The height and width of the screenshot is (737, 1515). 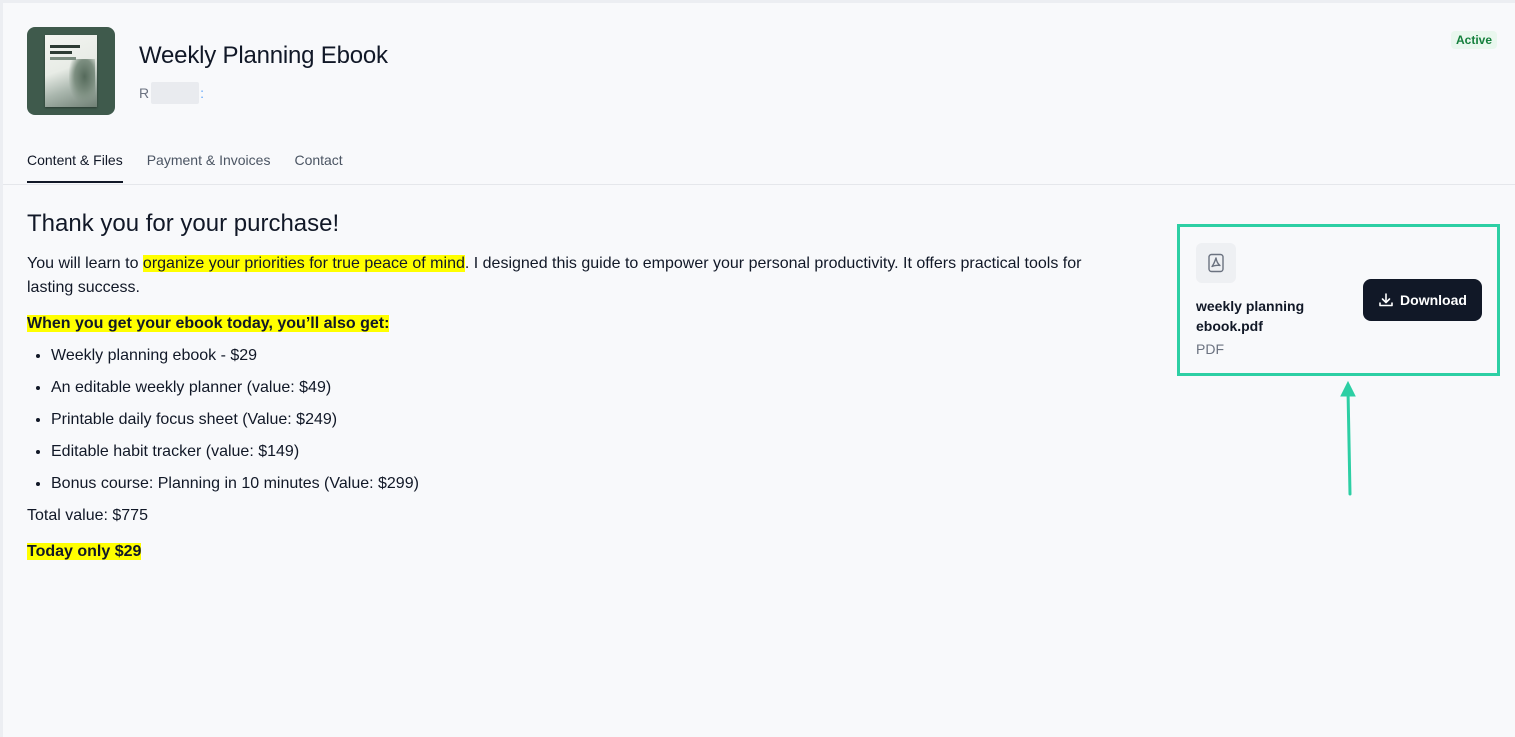 I want to click on download-button: Download, so click(x=1422, y=300).